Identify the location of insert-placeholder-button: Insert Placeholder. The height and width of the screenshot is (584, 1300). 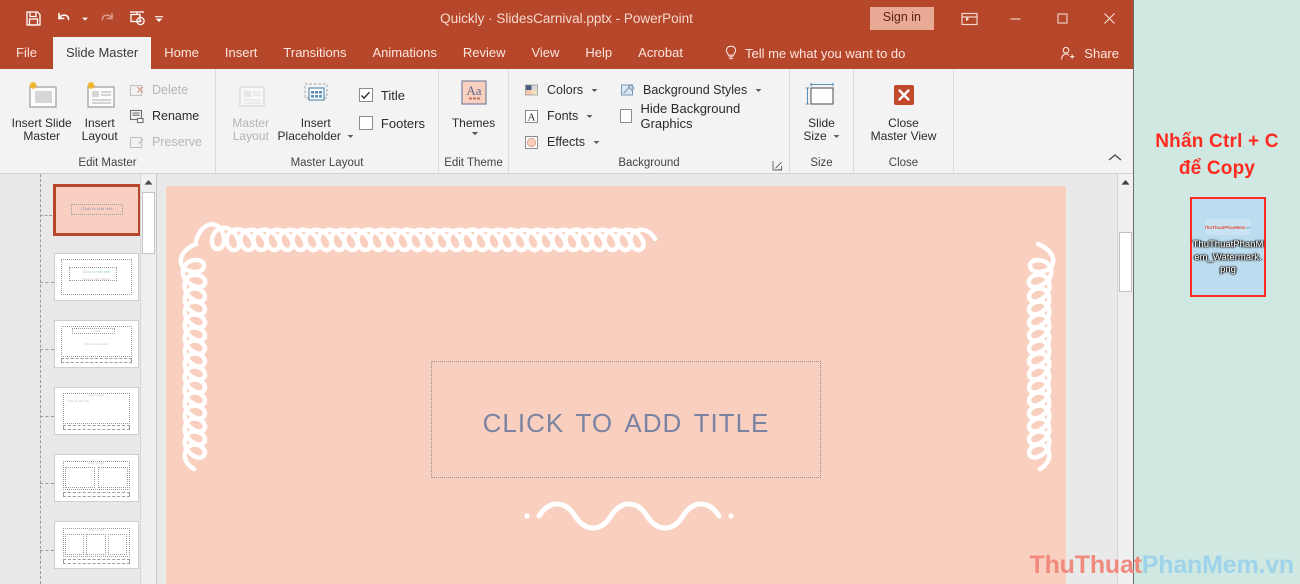
(316, 108).